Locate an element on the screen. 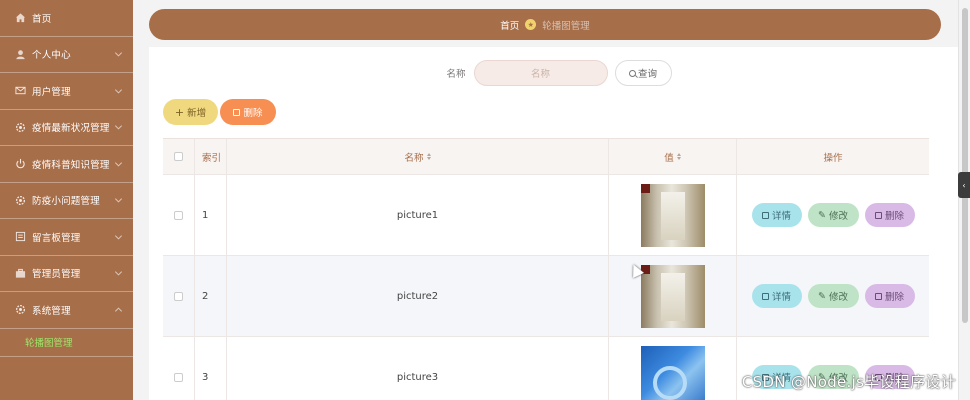 The height and width of the screenshot is (400, 970). header-index: 索引 is located at coordinates (212, 158).